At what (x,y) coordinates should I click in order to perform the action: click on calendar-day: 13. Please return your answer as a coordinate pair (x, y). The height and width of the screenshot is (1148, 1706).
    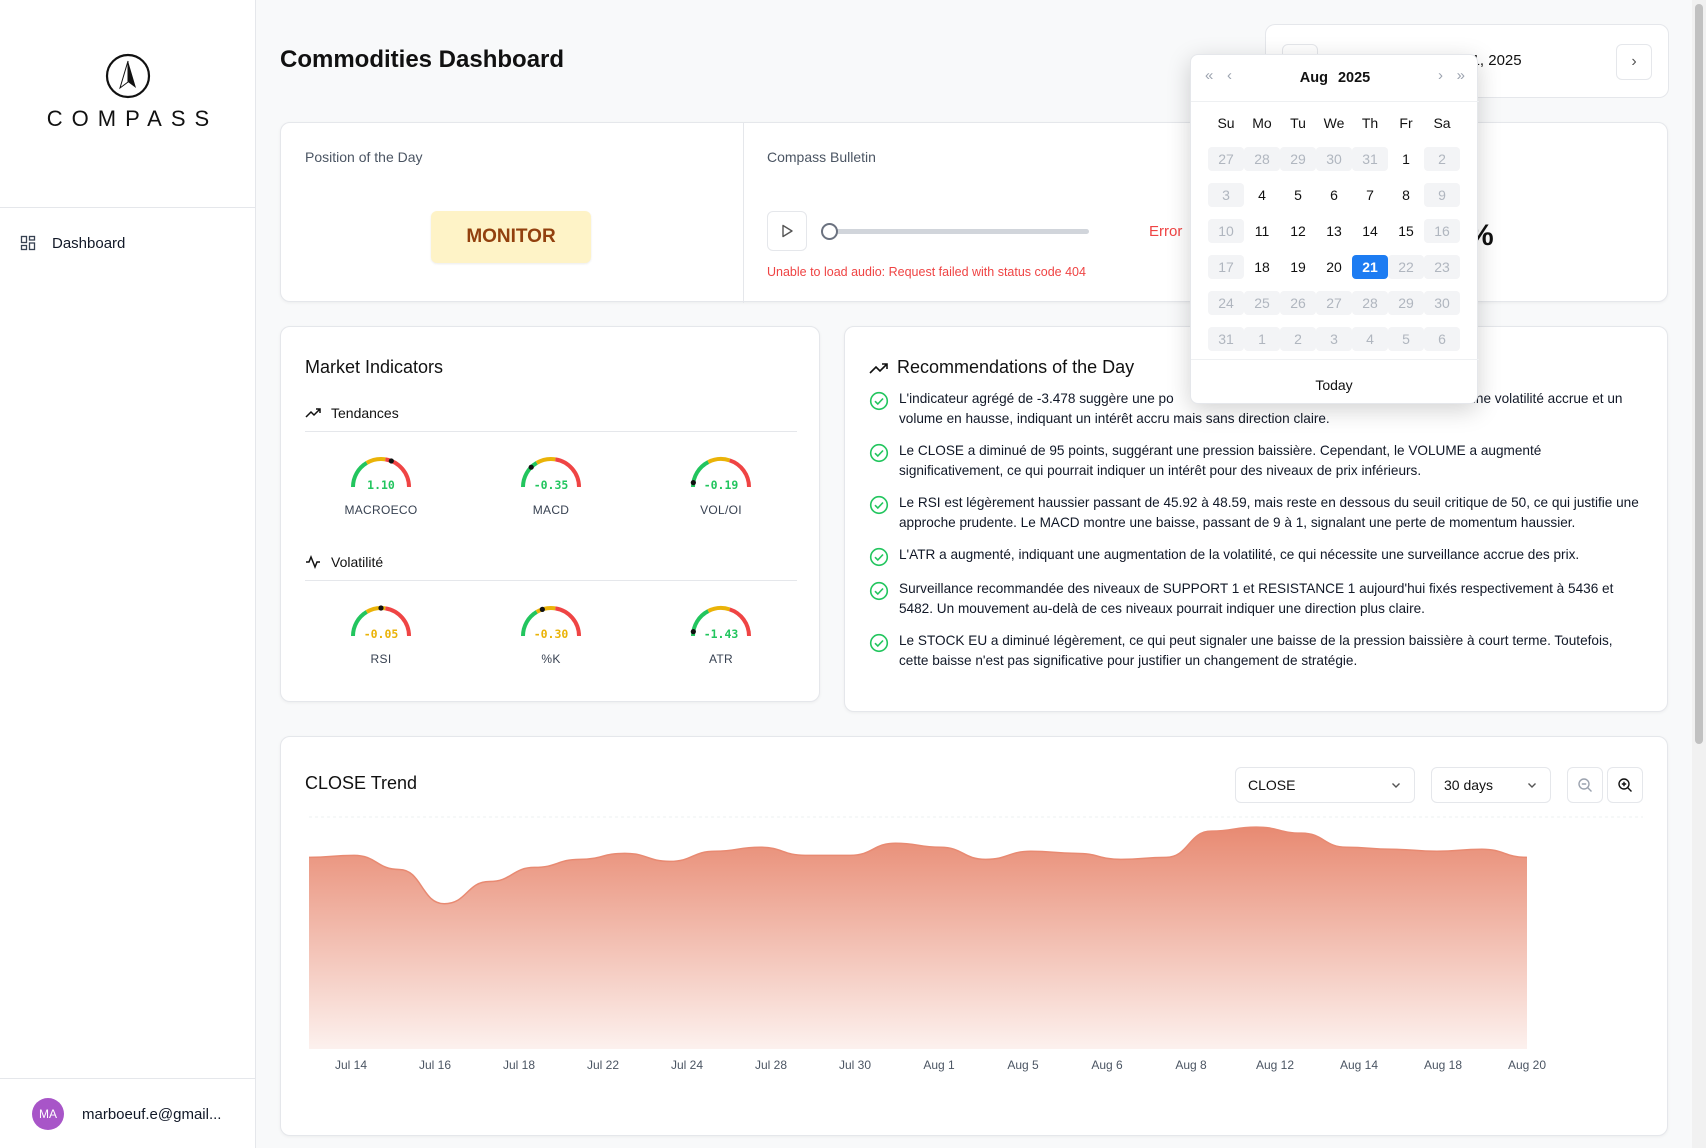
    Looking at the image, I should click on (1334, 231).